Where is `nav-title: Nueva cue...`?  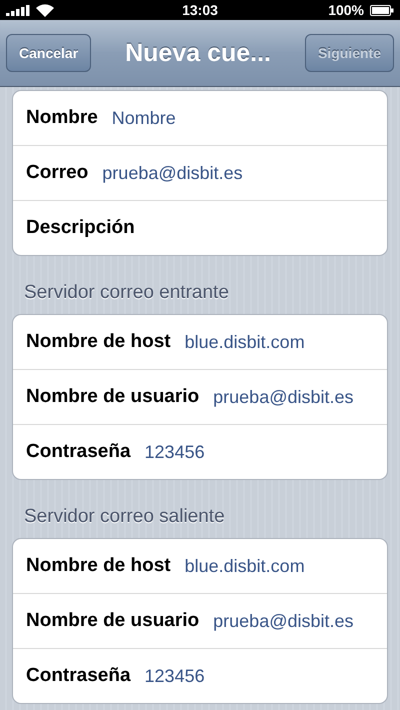 nav-title: Nueva cue... is located at coordinates (198, 53).